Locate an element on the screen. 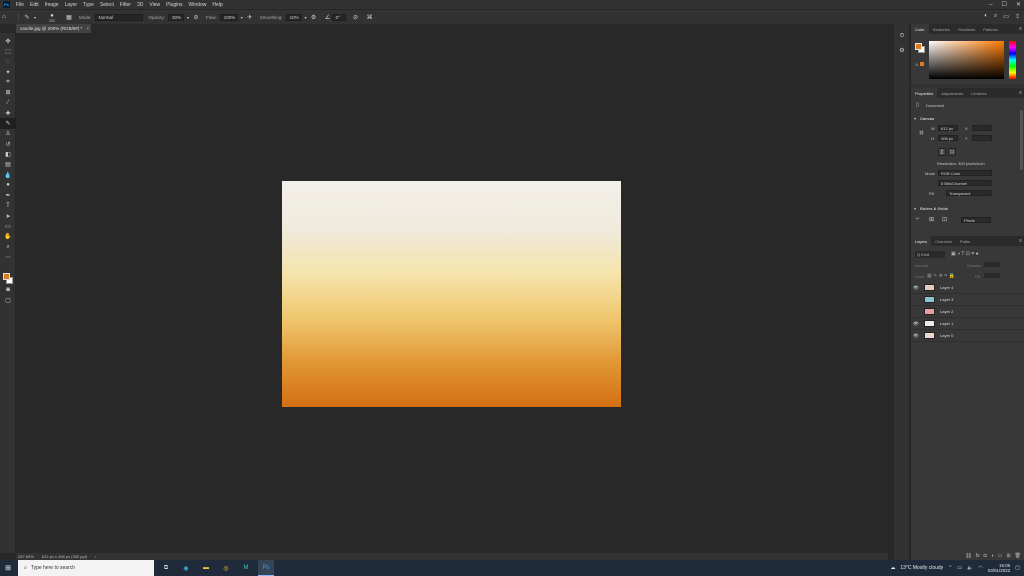  link-layers-icon: ⛓ is located at coordinates (968, 556).